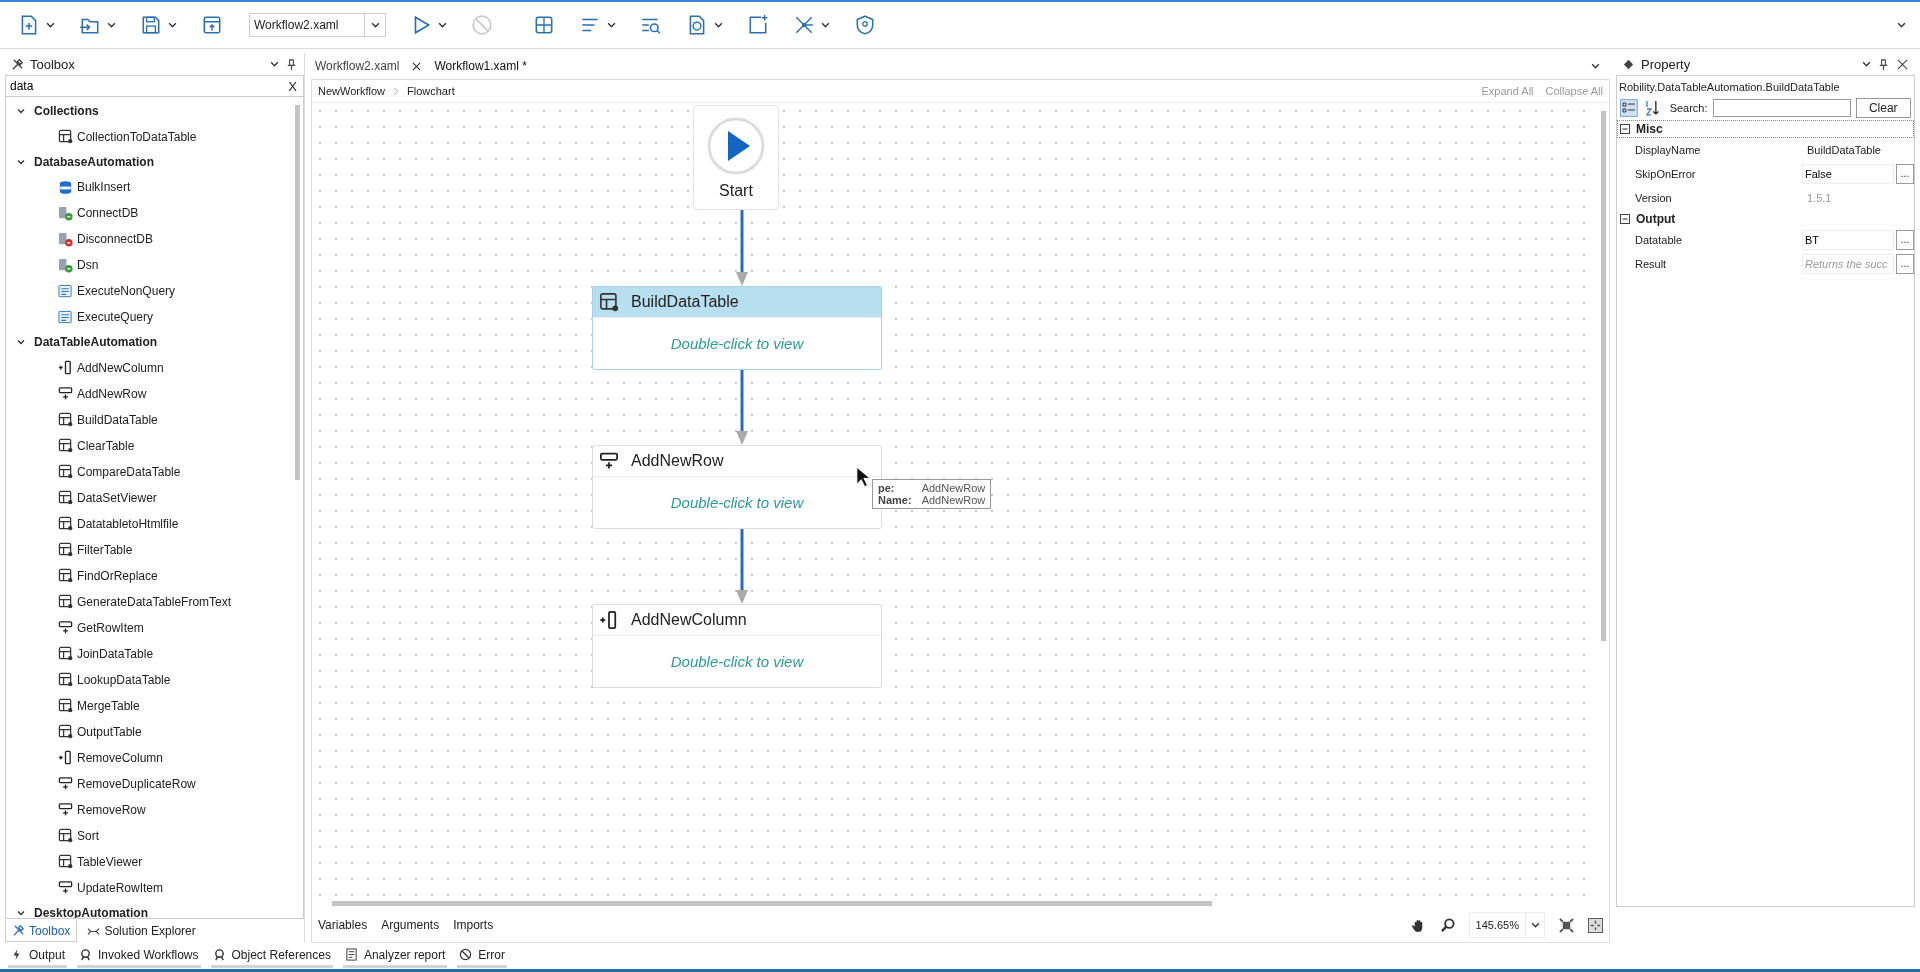 The width and height of the screenshot is (1920, 972). Describe the element at coordinates (1848, 264) in the screenshot. I see `property-field: Returns the succ` at that location.